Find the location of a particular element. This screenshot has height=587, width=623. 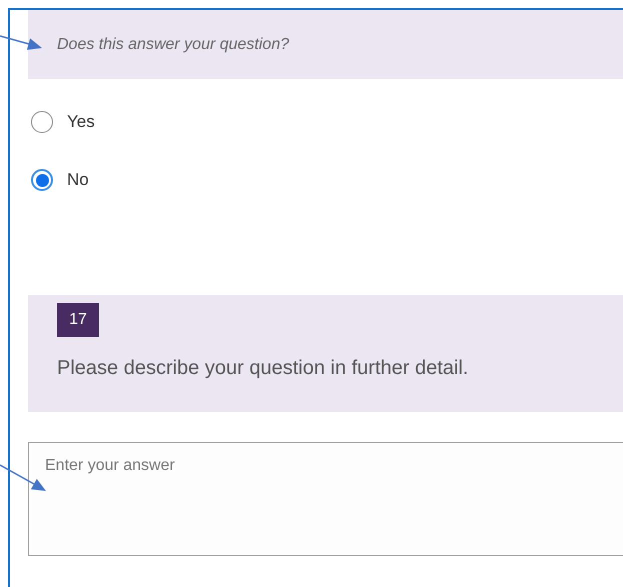

radio-option: No is located at coordinates (60, 180).